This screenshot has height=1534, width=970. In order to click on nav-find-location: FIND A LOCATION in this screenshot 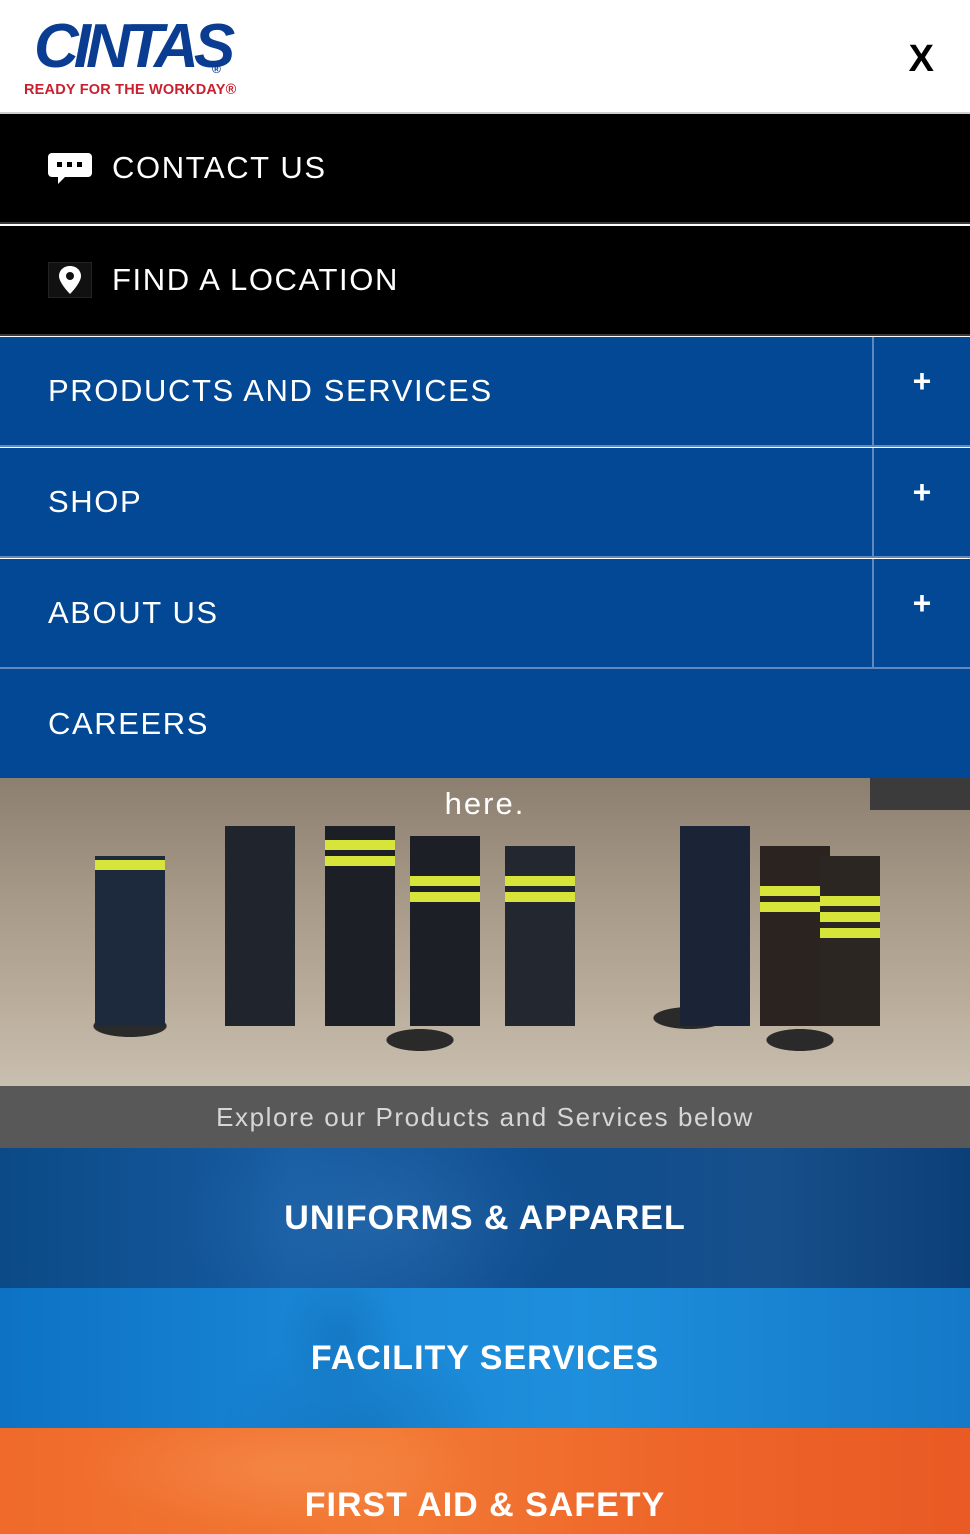, I will do `click(485, 281)`.